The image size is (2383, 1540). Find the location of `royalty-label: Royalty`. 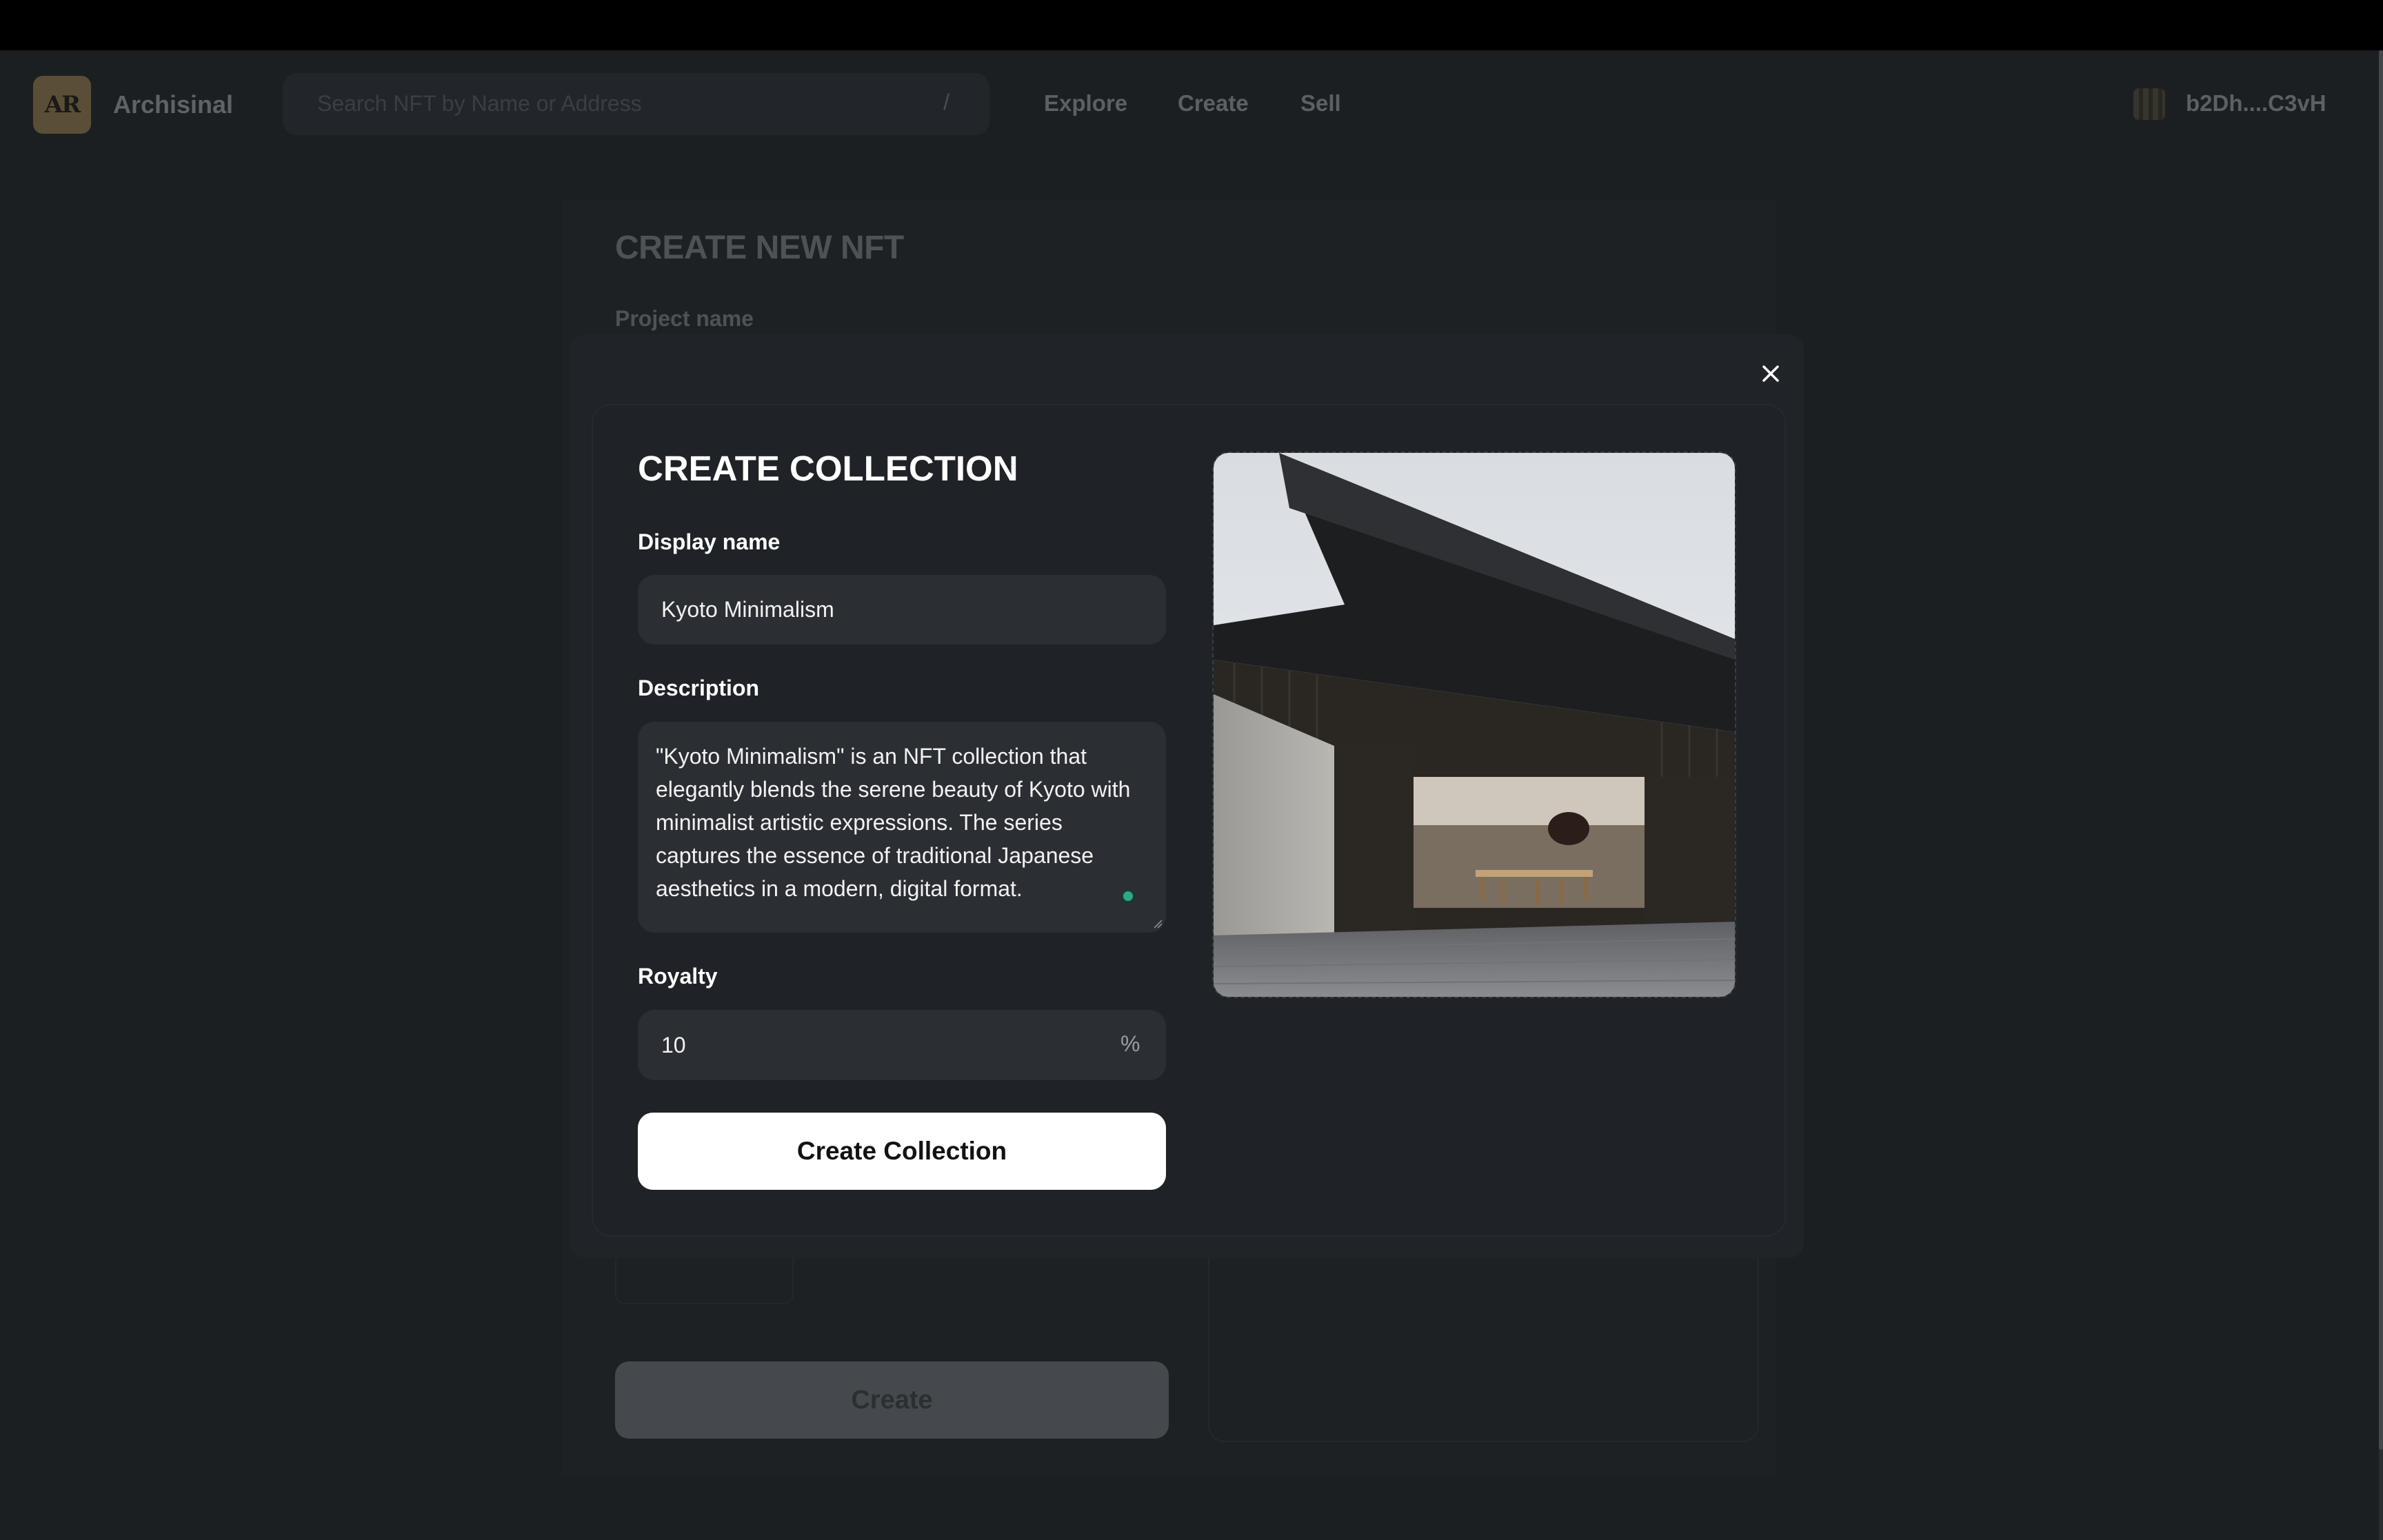

royalty-label: Royalty is located at coordinates (678, 977).